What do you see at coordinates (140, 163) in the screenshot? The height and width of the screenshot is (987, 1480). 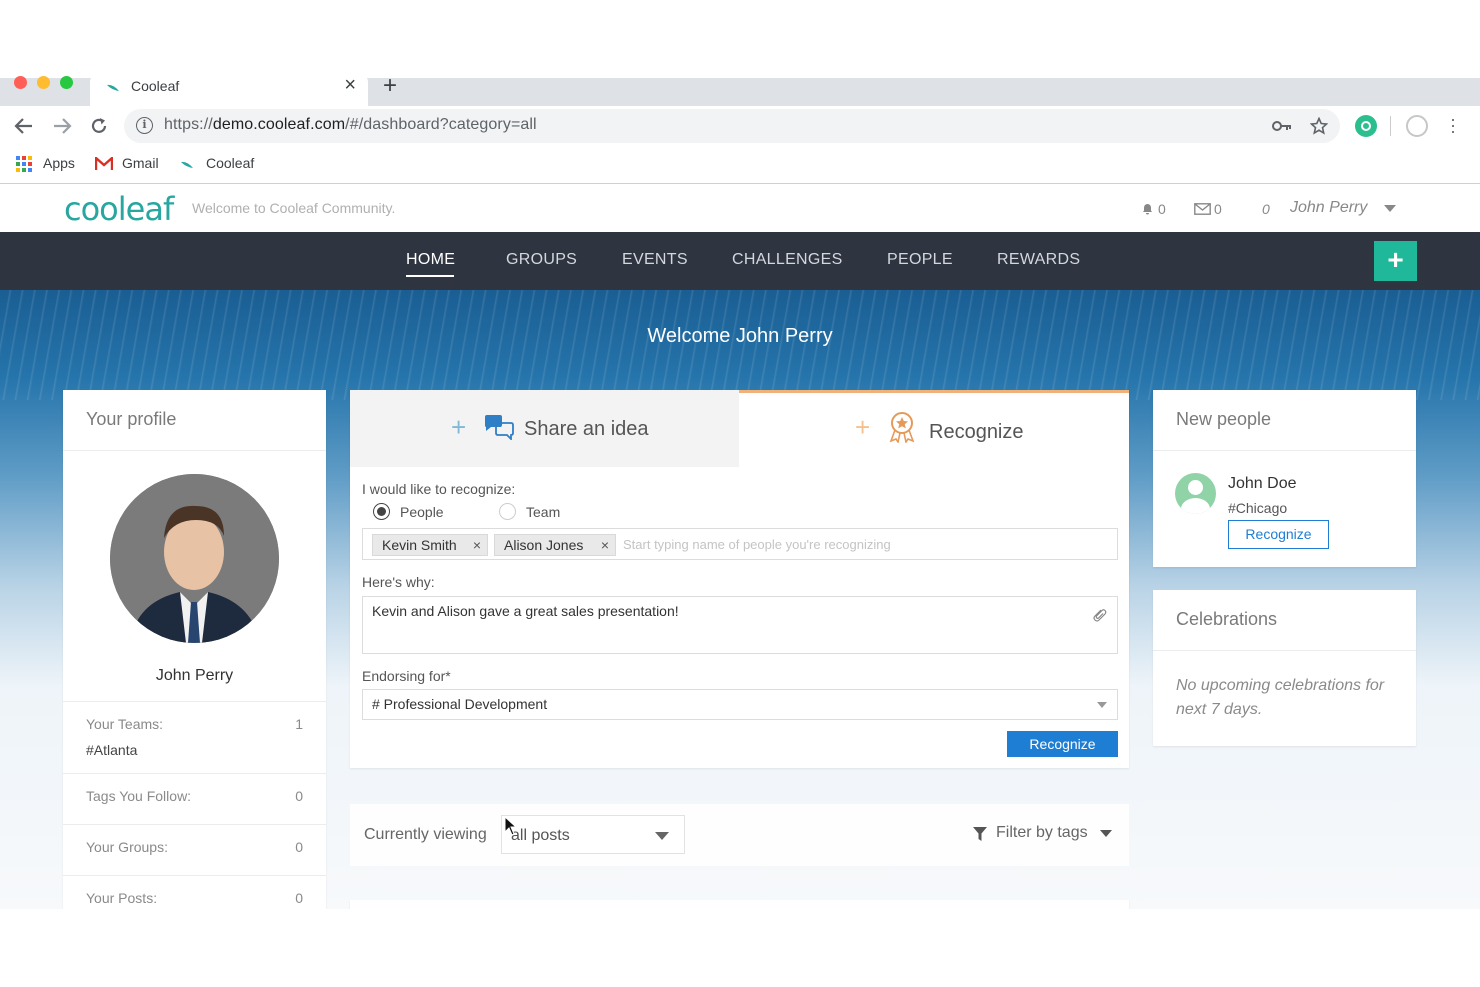 I see `bookmark-gmail: Gmail` at bounding box center [140, 163].